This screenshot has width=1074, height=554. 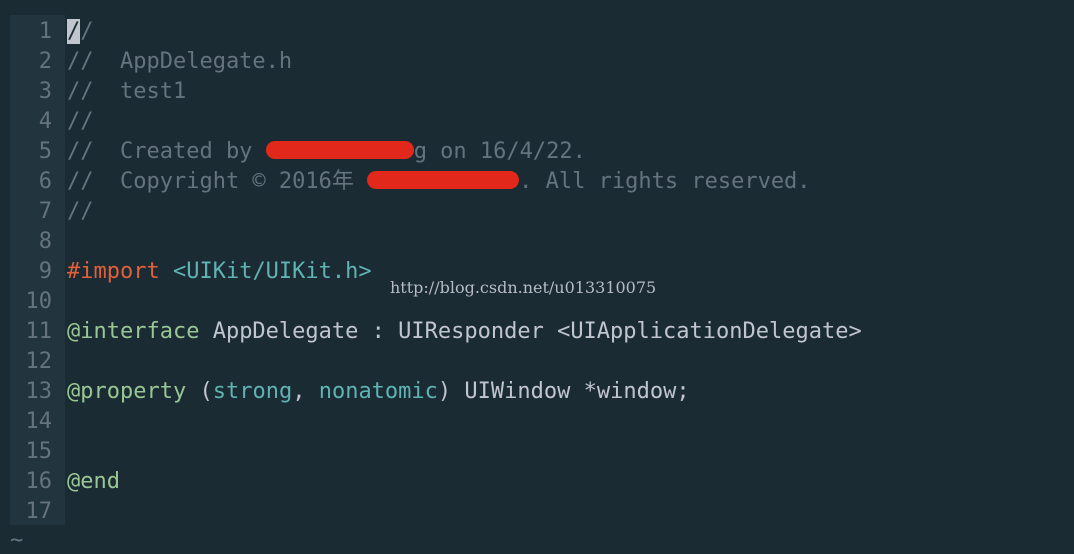 What do you see at coordinates (523, 287) in the screenshot?
I see `watermark: http://blog.csdn.net/u013310075` at bounding box center [523, 287].